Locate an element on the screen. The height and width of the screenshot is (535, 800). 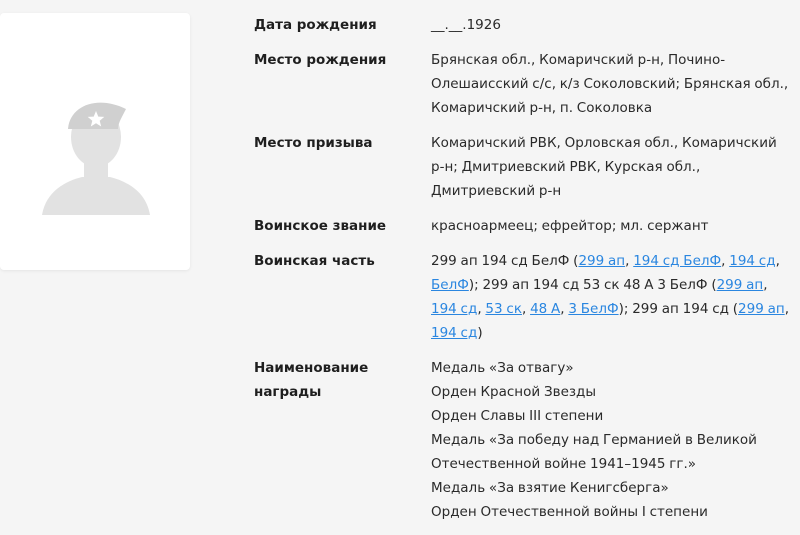
award-item: Орден Красной Звезды is located at coordinates (514, 392).